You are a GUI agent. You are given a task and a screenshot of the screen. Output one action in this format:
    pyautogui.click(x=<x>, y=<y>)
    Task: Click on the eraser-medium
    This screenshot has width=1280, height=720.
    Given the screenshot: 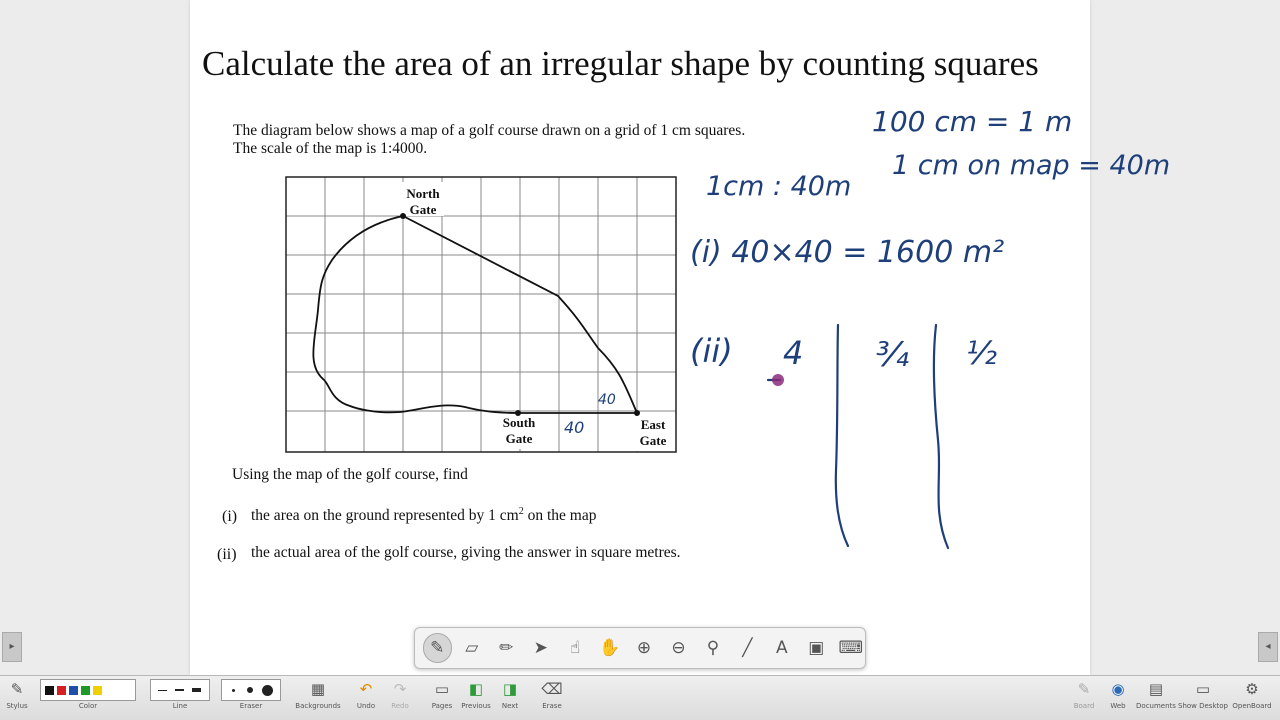 What is the action you would take?
    pyautogui.click(x=250, y=690)
    